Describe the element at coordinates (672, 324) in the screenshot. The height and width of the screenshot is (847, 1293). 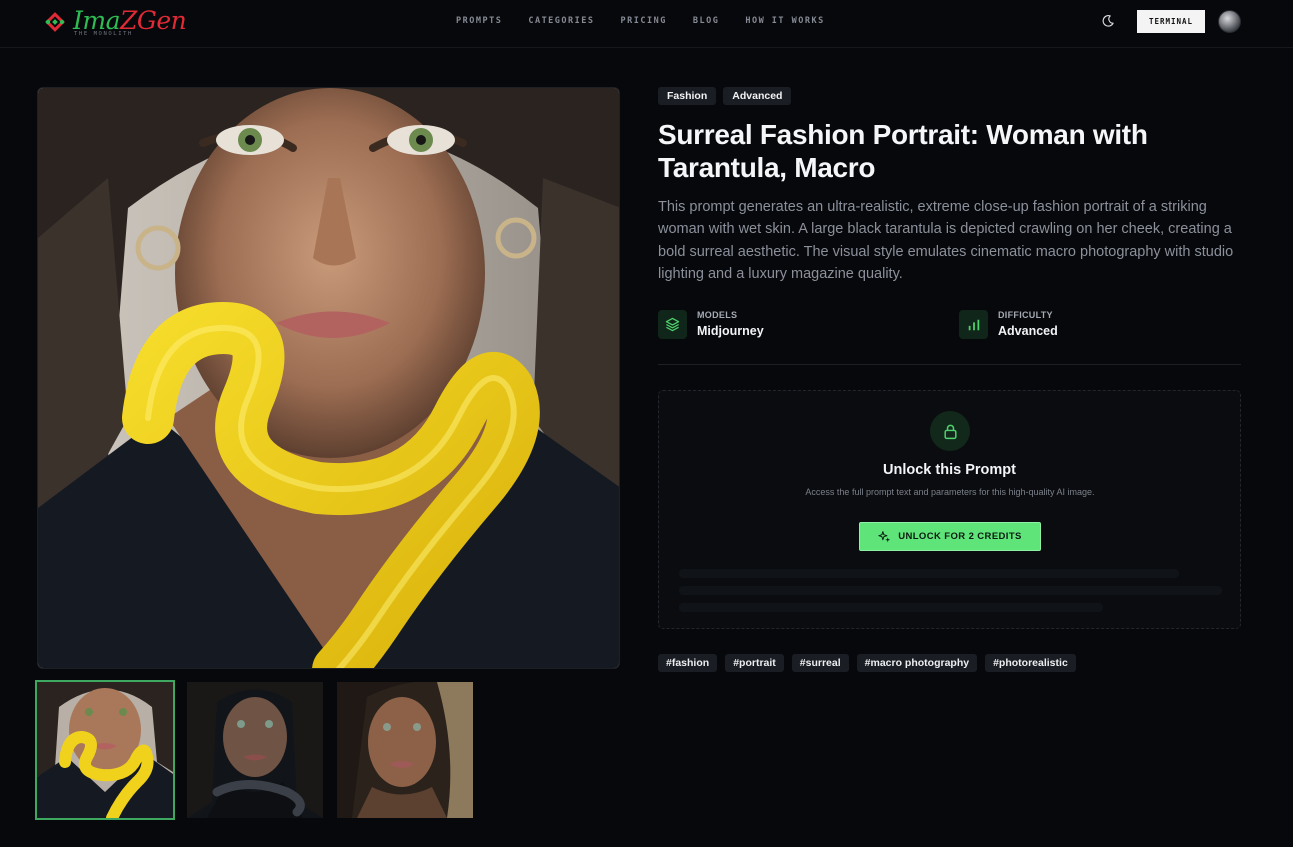
I see `layers-icon` at that location.